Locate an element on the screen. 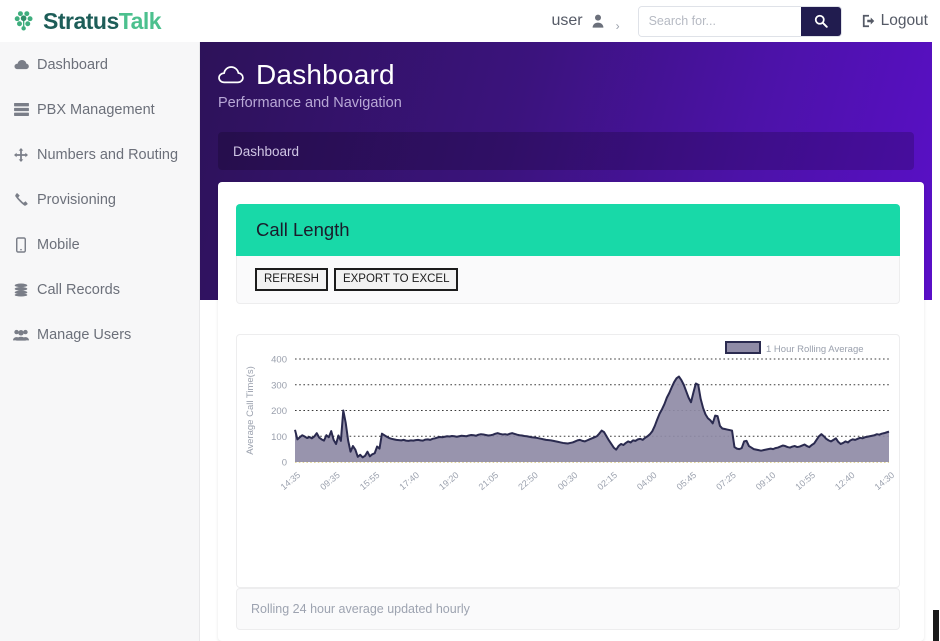 The image size is (940, 641). search-input is located at coordinates (719, 21).